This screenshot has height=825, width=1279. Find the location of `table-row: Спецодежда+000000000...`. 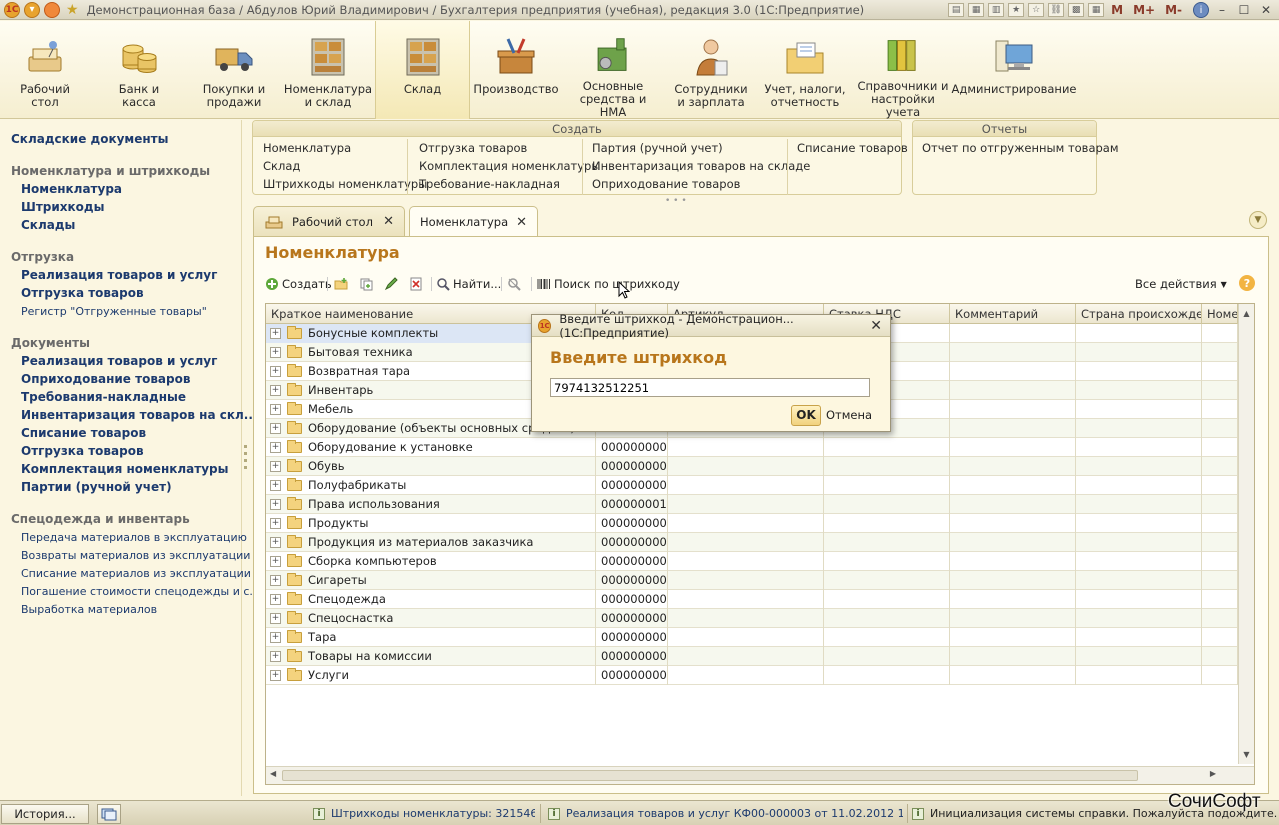

table-row: Спецодежда+000000000... is located at coordinates (752, 599).